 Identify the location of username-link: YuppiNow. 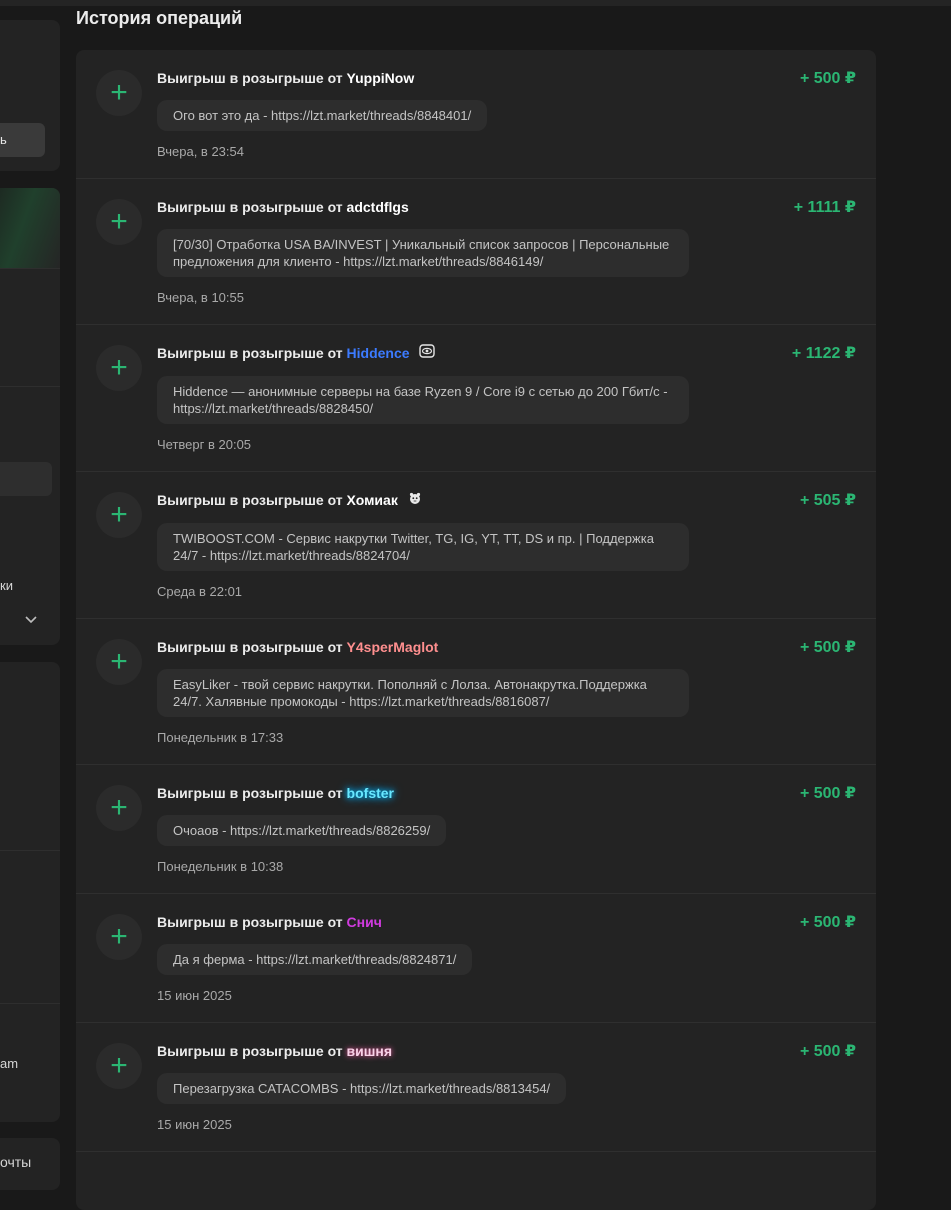
(381, 78).